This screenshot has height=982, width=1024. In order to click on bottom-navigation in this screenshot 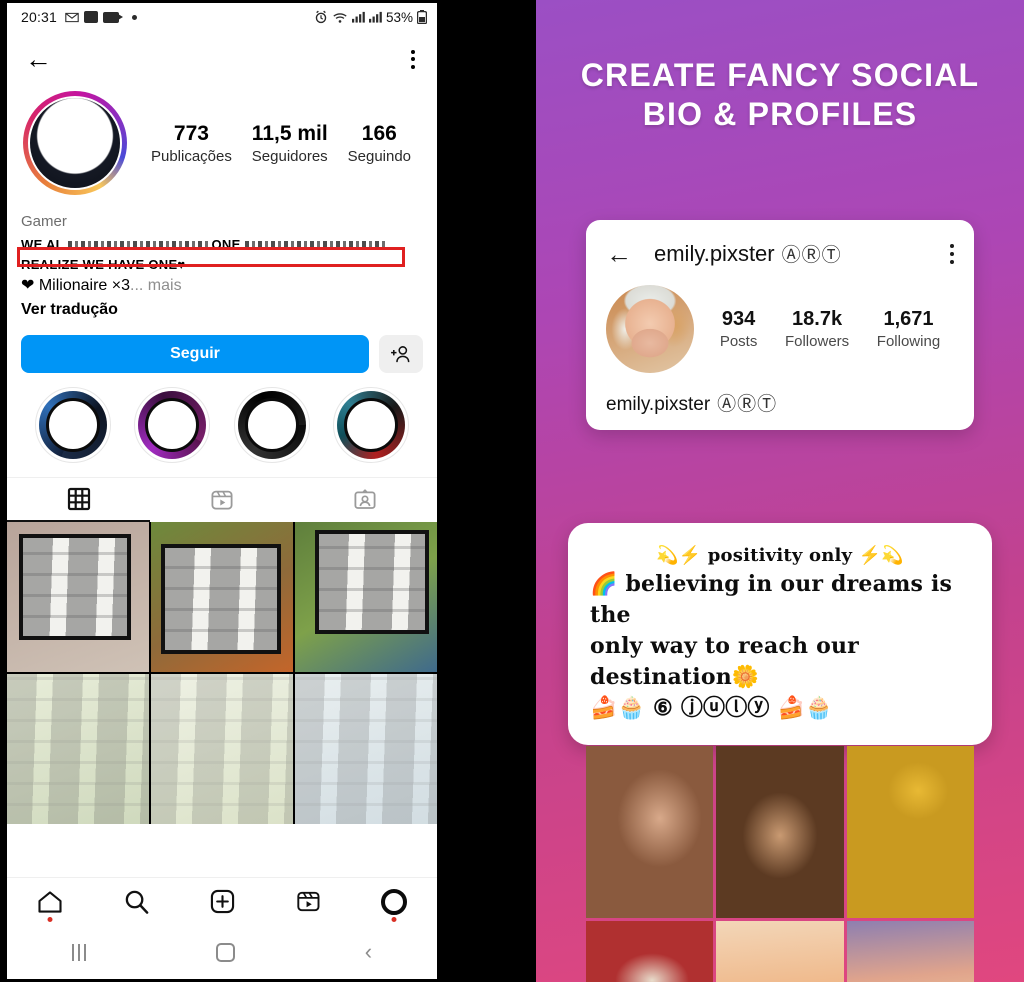, I will do `click(222, 901)`.